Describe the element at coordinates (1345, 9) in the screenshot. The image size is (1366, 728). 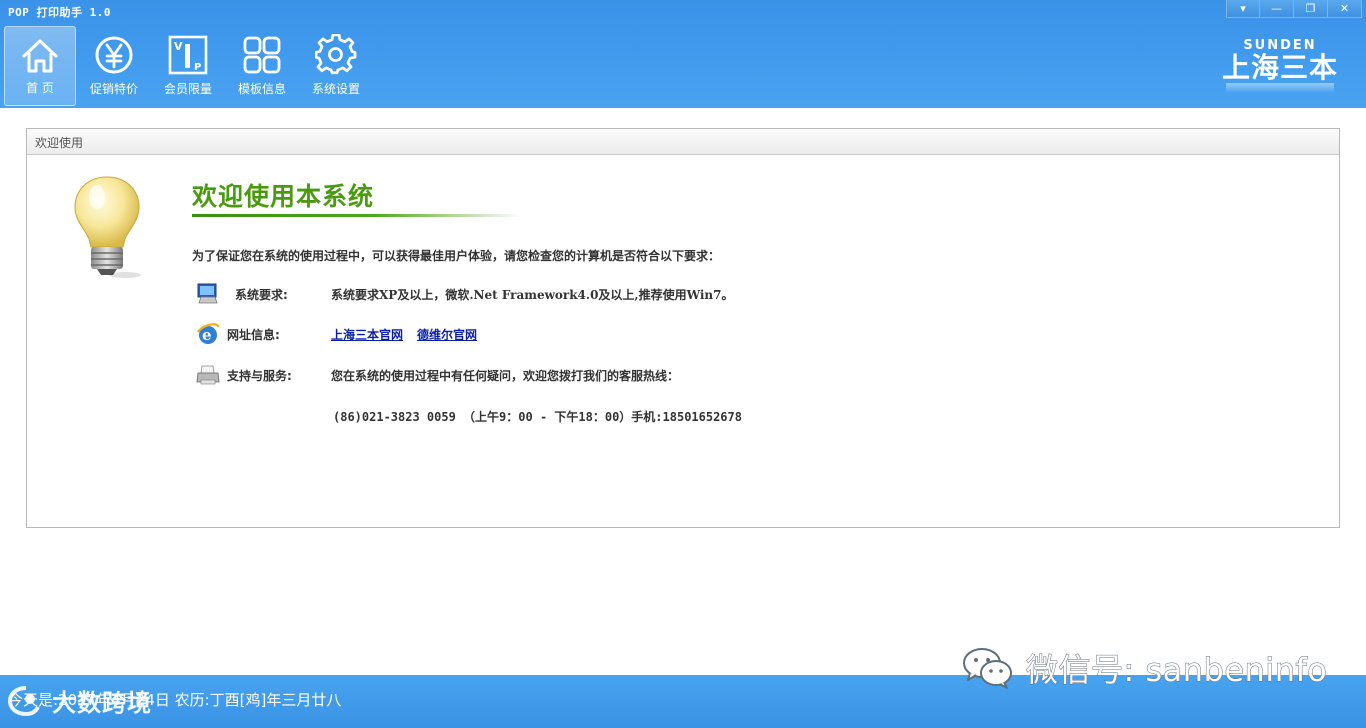
I see `close-button: ✕` at that location.